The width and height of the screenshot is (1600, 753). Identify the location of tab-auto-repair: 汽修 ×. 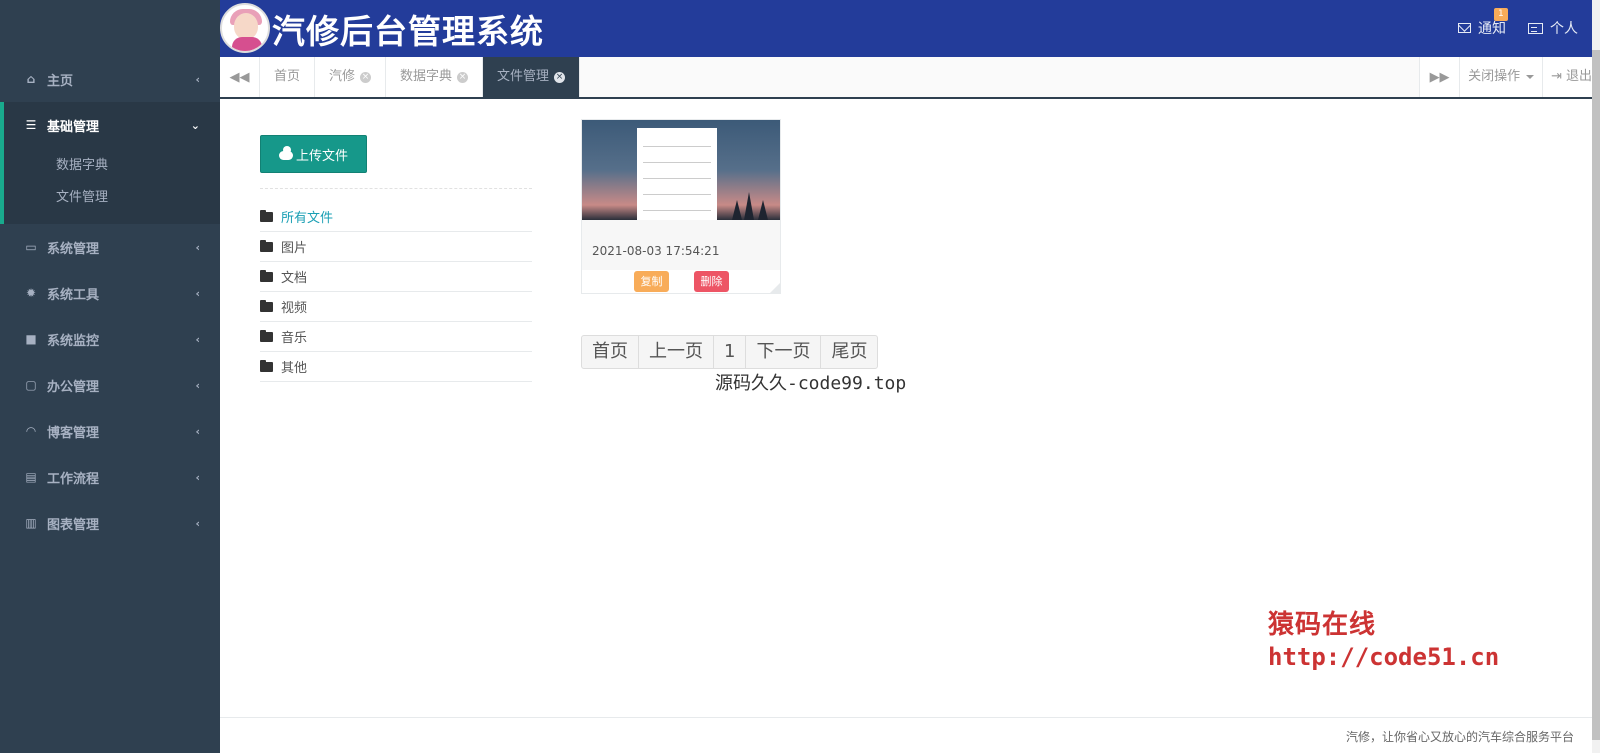
(351, 77).